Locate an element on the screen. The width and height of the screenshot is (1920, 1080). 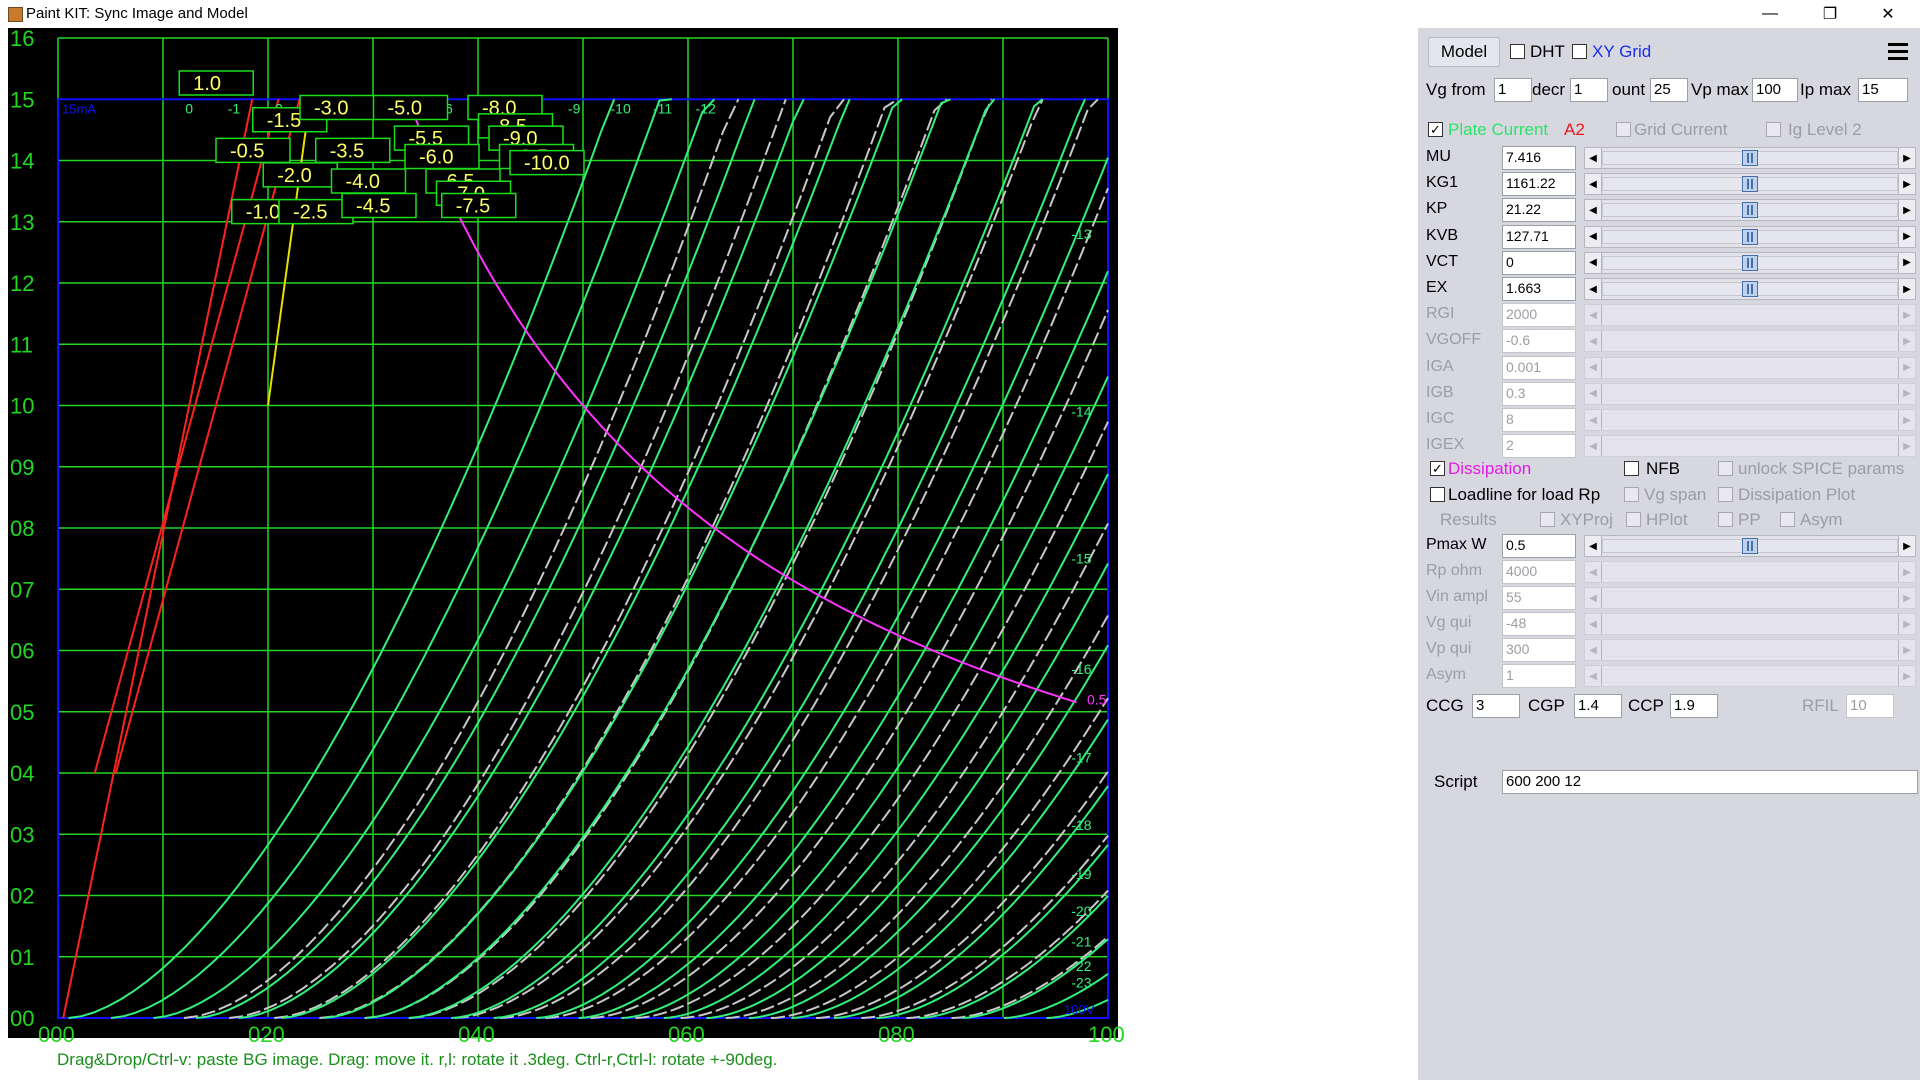
igex-field: 2 is located at coordinates (1539, 446).